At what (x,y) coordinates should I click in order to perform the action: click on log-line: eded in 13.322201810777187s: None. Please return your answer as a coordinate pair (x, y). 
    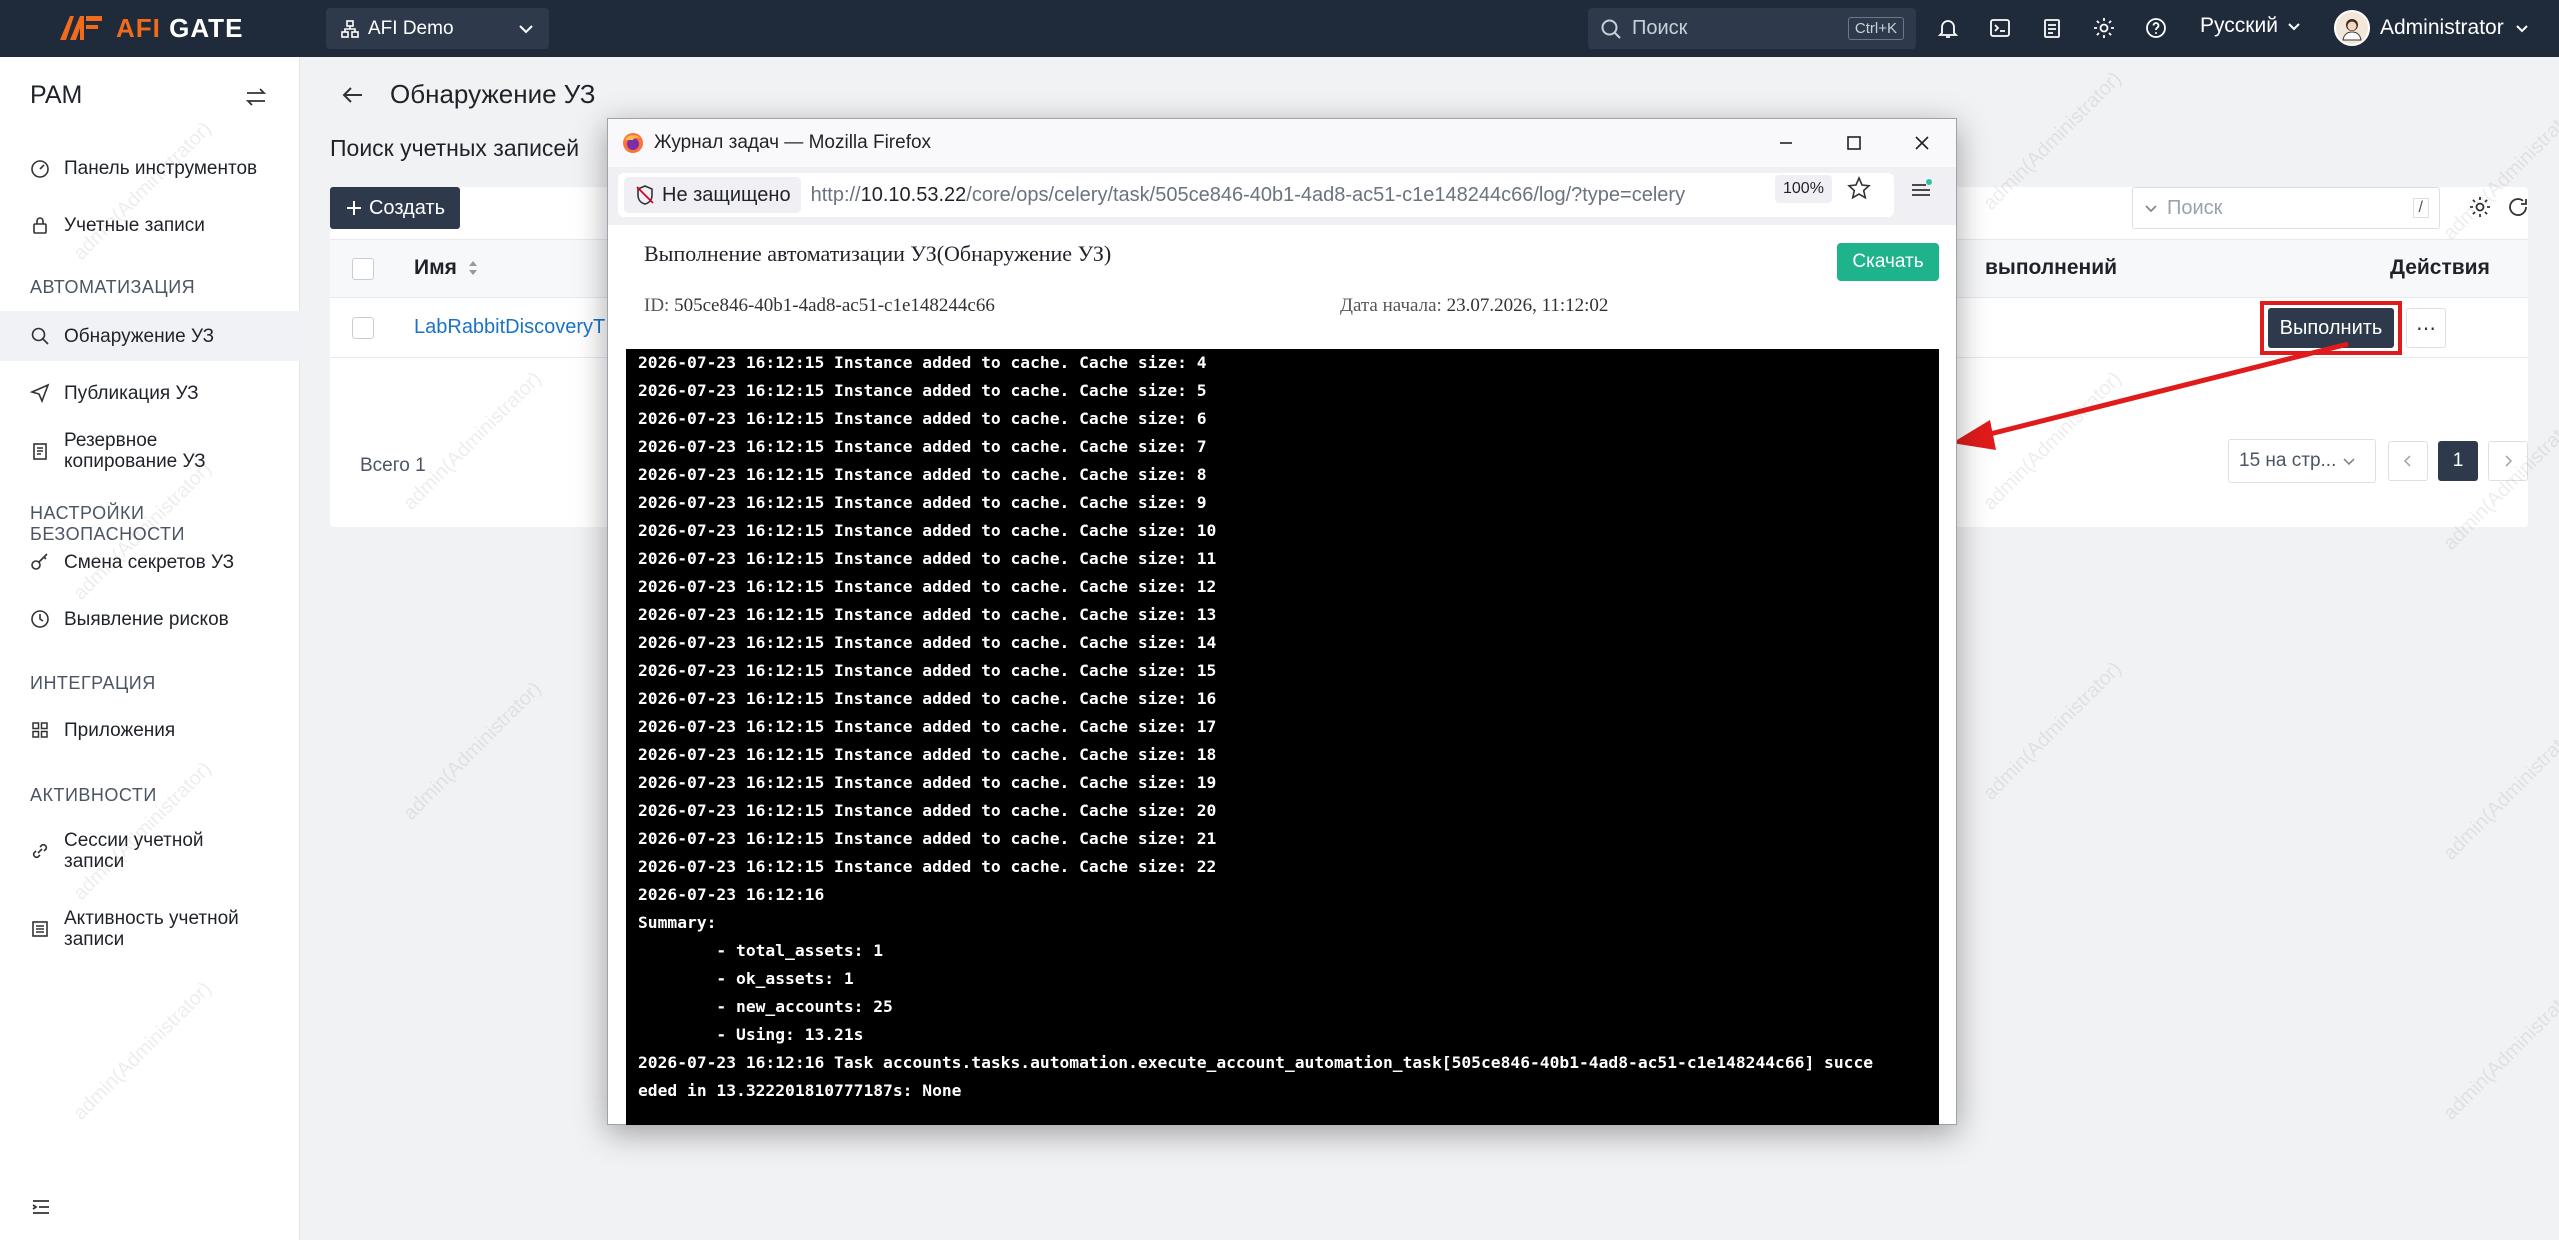
    Looking at the image, I should click on (800, 1090).